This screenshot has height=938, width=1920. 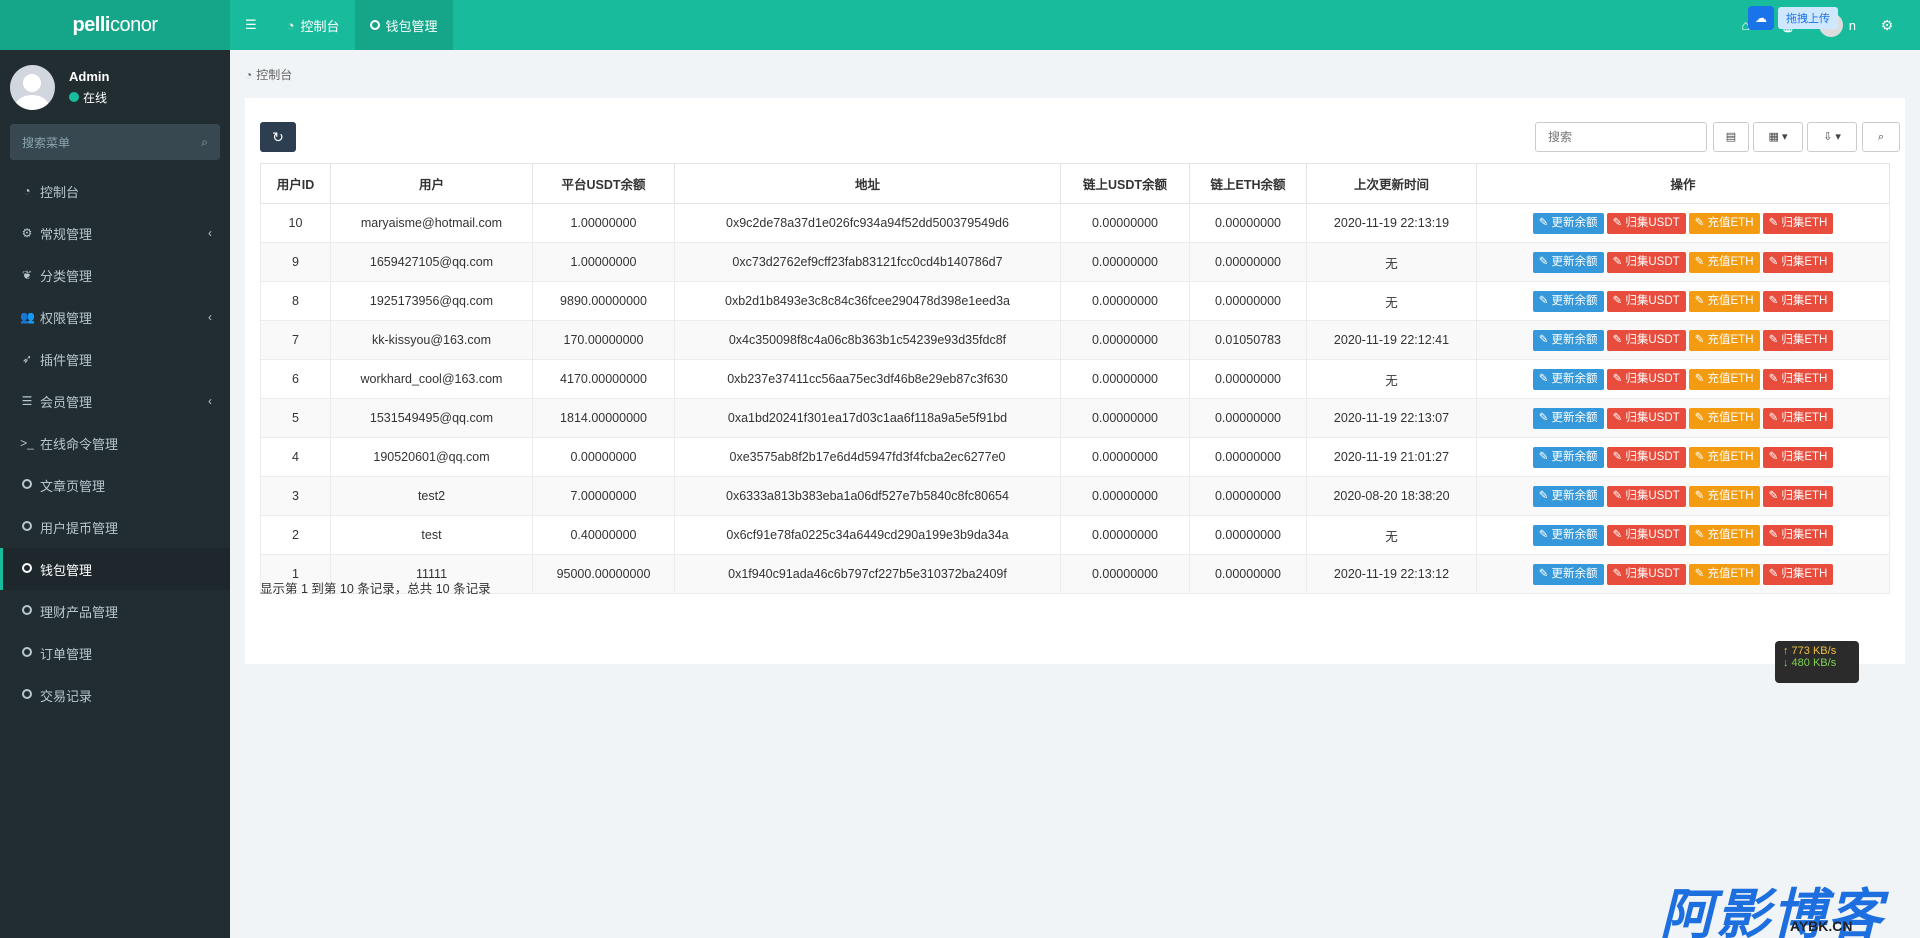 I want to click on table-cell: 无, so click(x=1391, y=379).